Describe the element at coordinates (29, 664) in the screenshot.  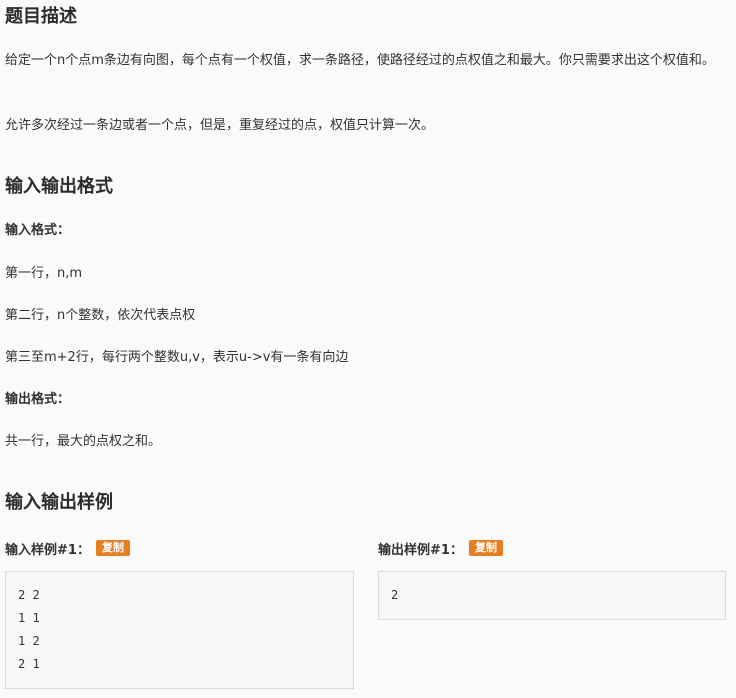
I see `input-sample-line: 2 1` at that location.